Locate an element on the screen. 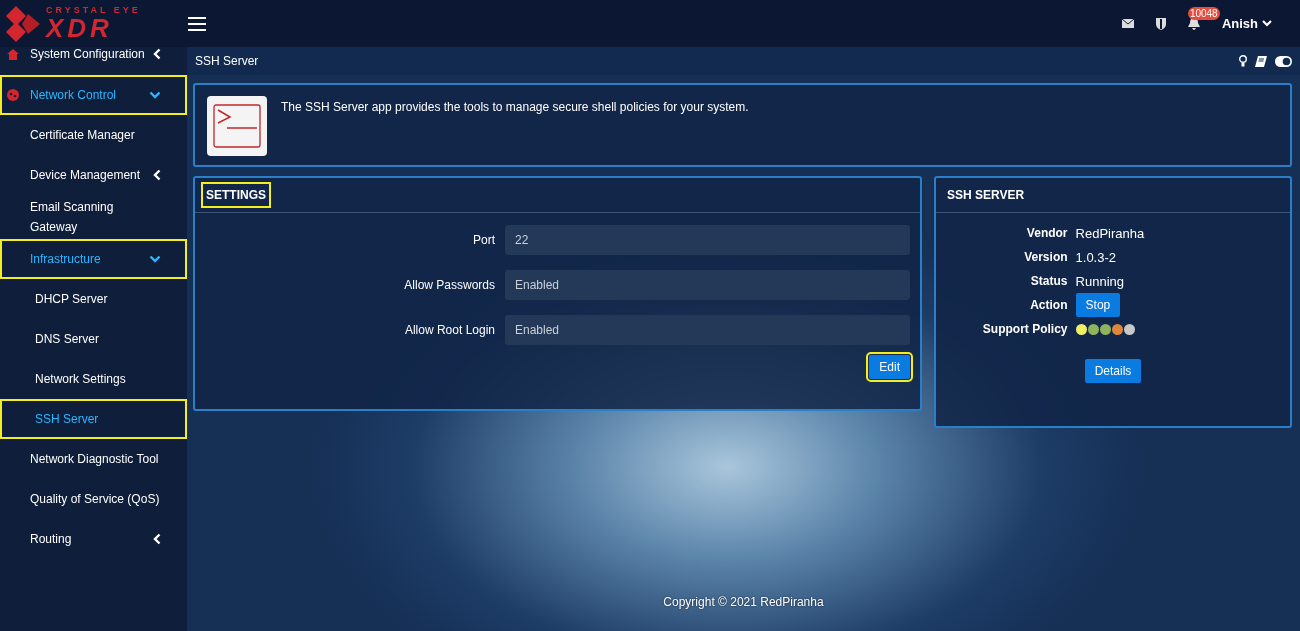  info-label: Version is located at coordinates (1045, 257).